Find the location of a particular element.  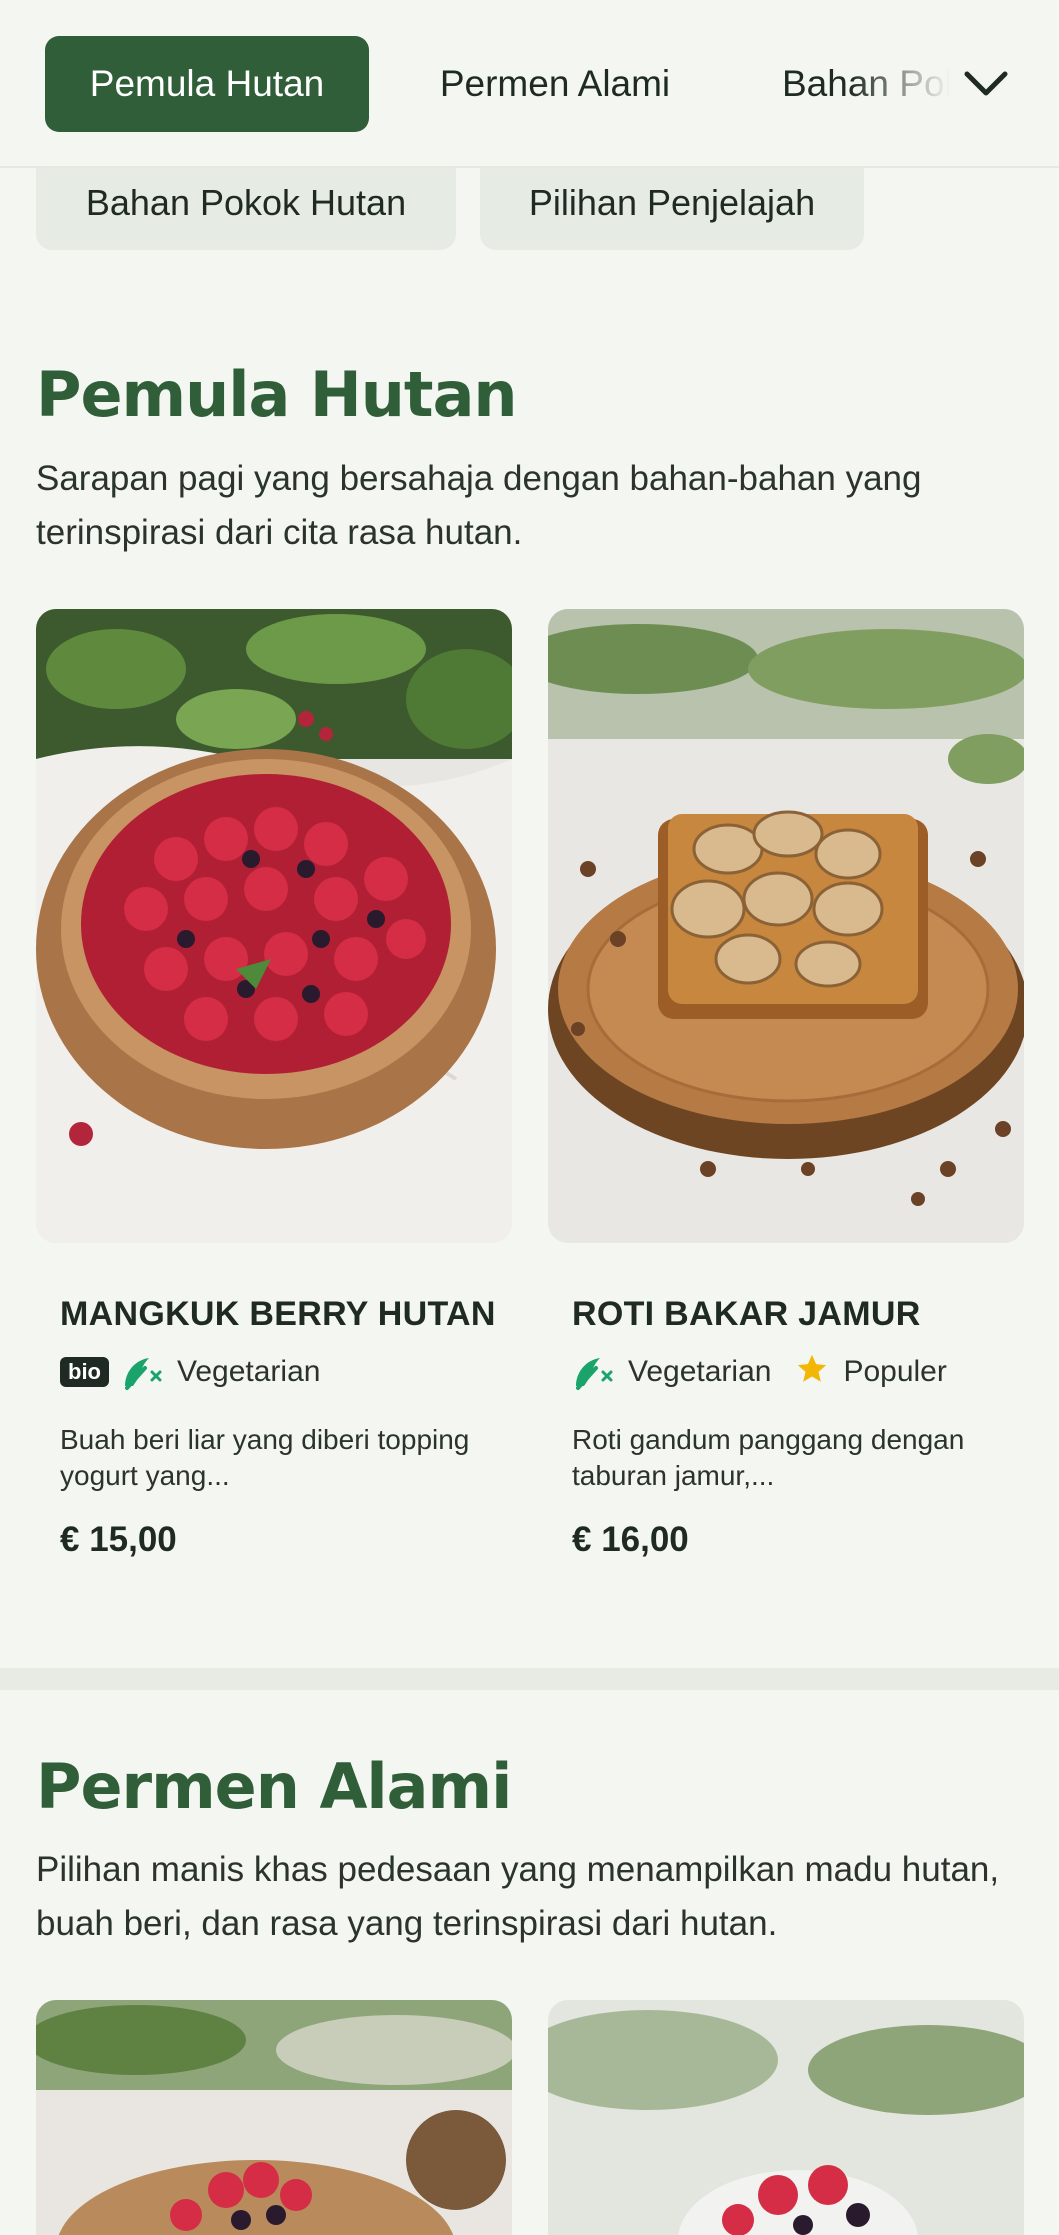

section-divider is located at coordinates (529, 1679).